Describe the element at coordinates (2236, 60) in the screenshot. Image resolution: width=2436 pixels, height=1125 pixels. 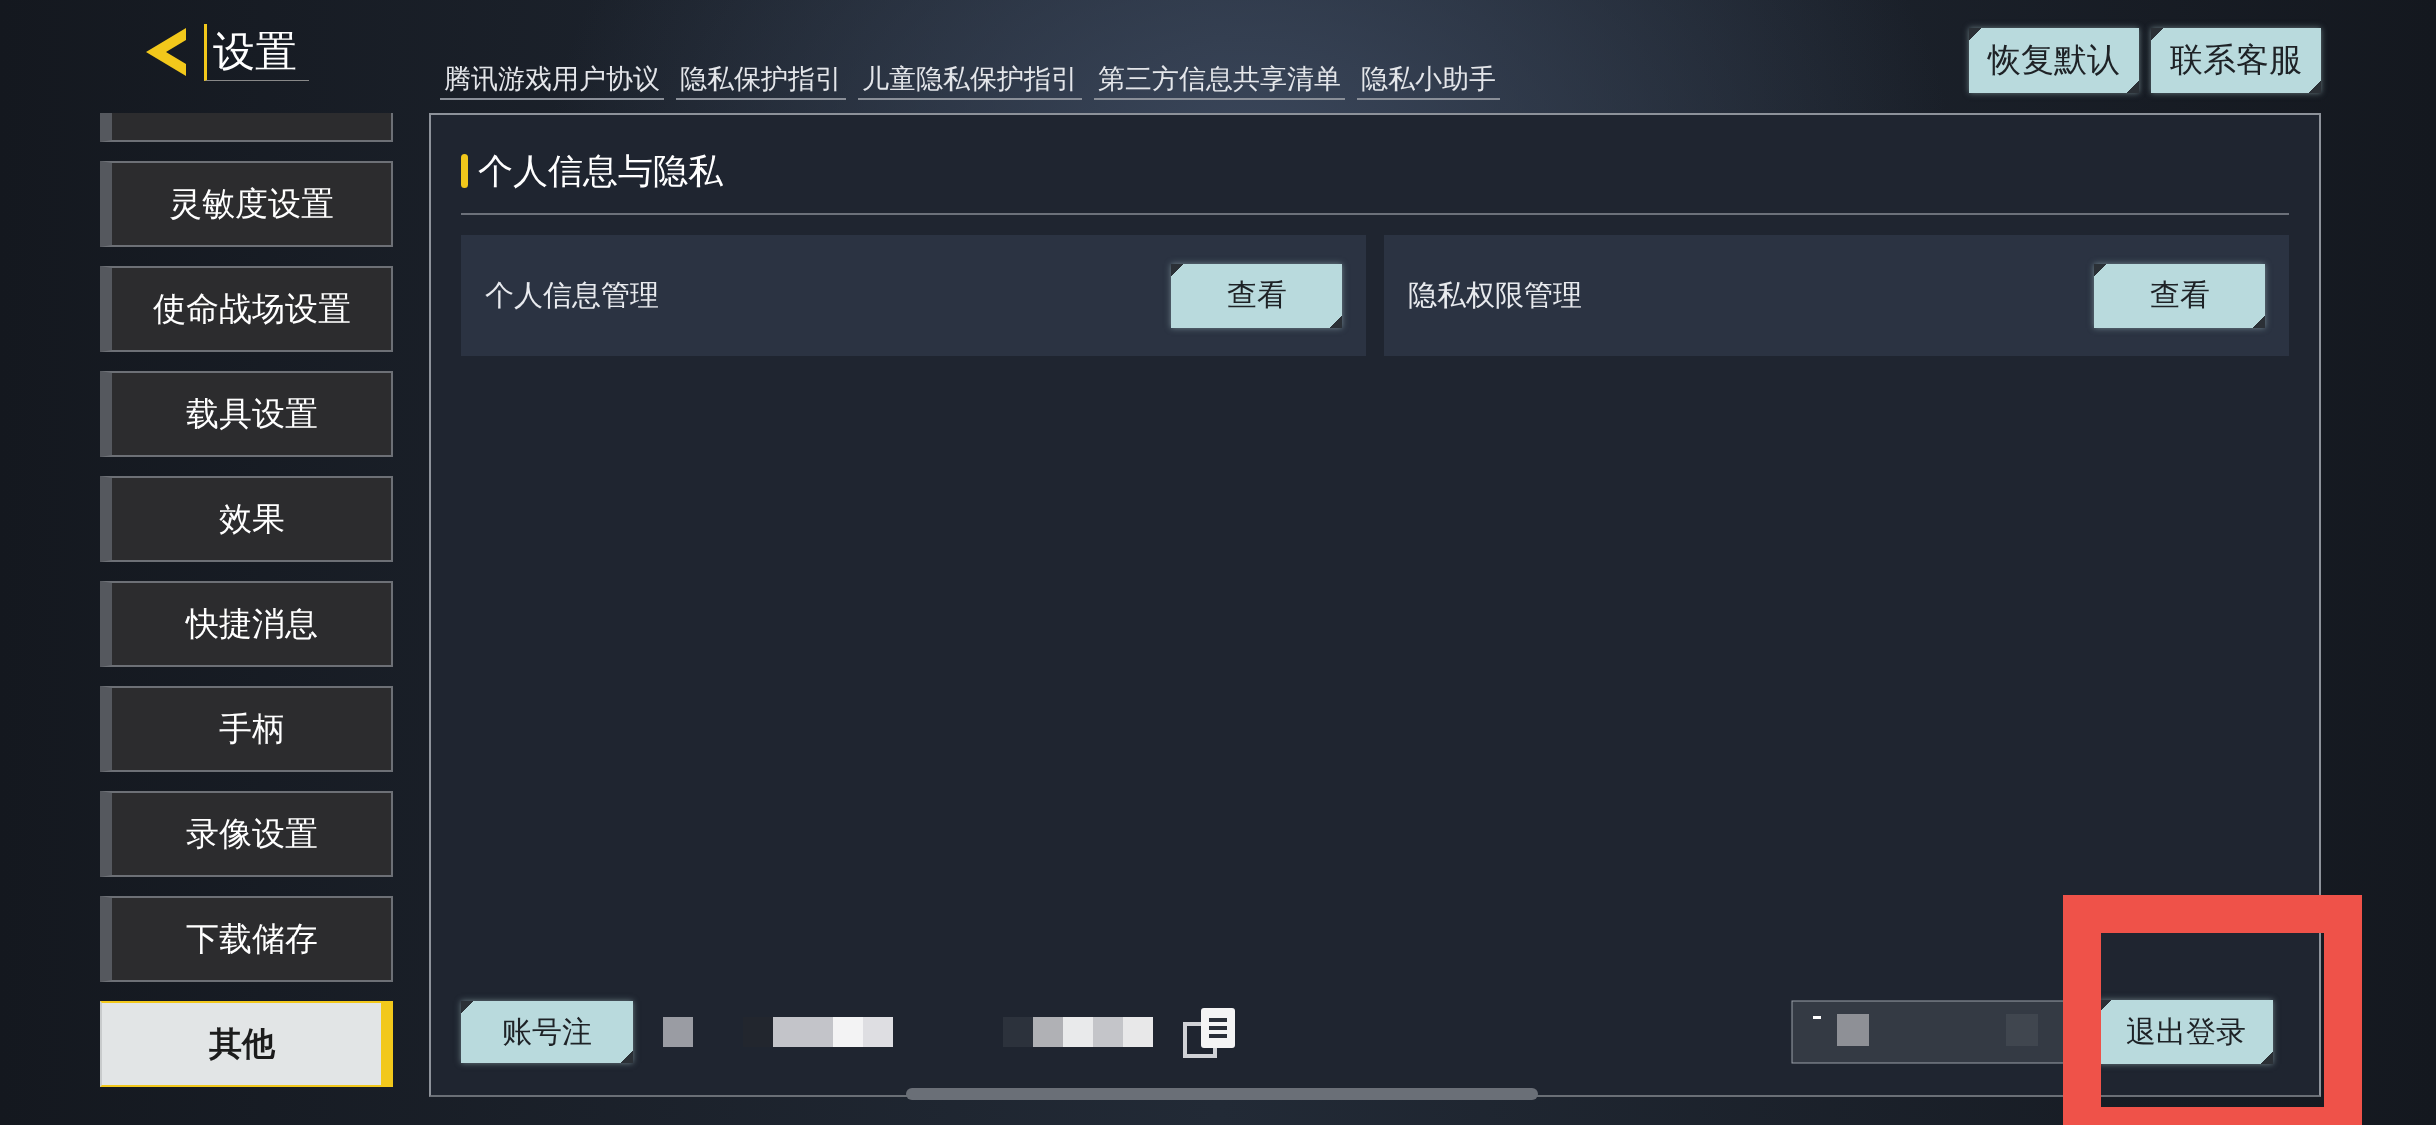
I see `top-button: 联系客服` at that location.